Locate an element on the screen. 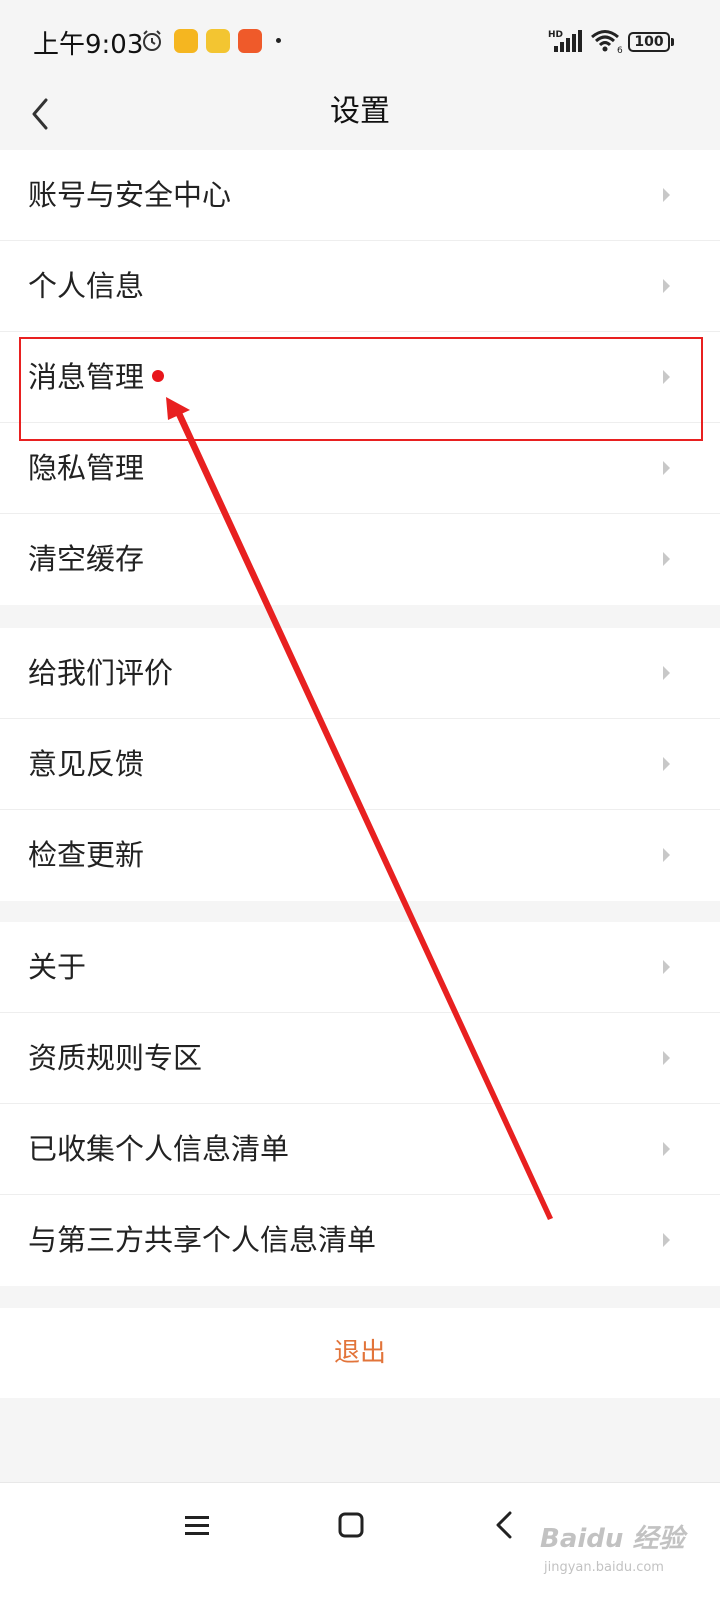  camera-app-icon is located at coordinates (250, 41).